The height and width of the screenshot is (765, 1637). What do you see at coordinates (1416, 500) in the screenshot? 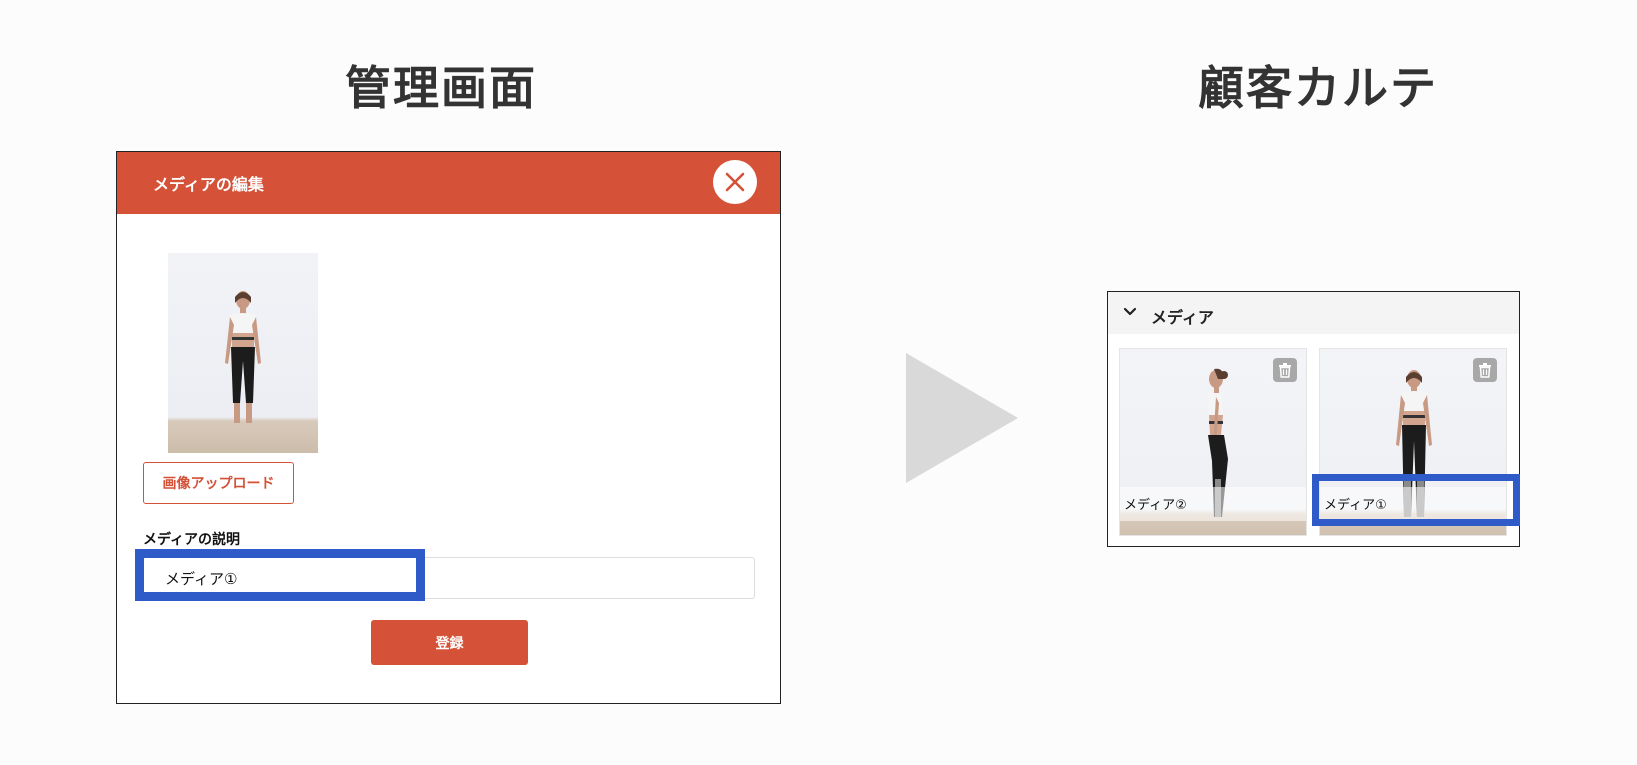
I see `highlight-box-caption` at bounding box center [1416, 500].